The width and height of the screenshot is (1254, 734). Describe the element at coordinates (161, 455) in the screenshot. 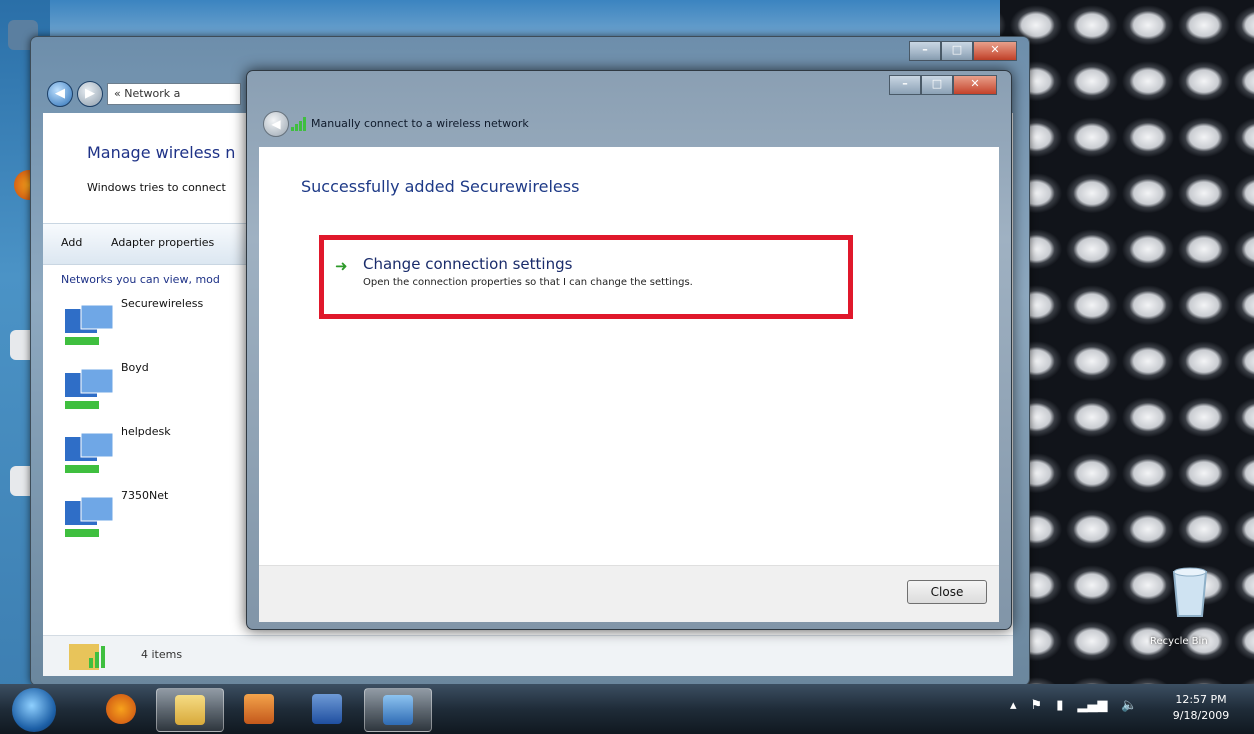

I see `network-item: helpdesk` at that location.